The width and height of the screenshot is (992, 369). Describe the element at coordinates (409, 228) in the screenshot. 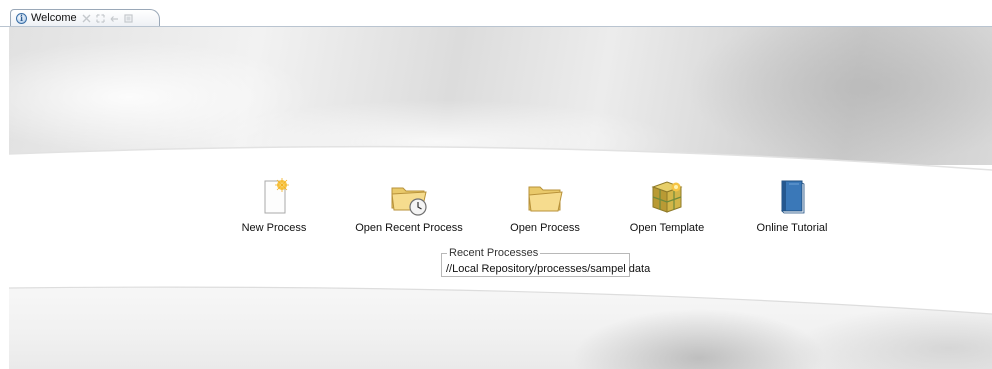

I see `open-recent-process-label: Open Recent Process` at that location.